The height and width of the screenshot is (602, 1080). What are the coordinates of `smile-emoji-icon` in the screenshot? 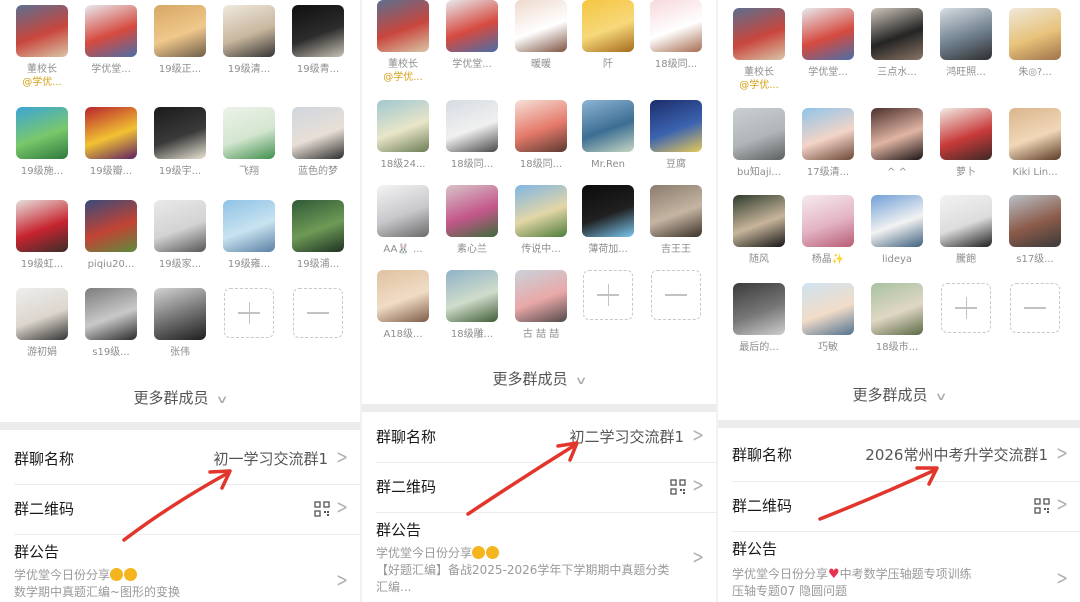 It's located at (131, 574).